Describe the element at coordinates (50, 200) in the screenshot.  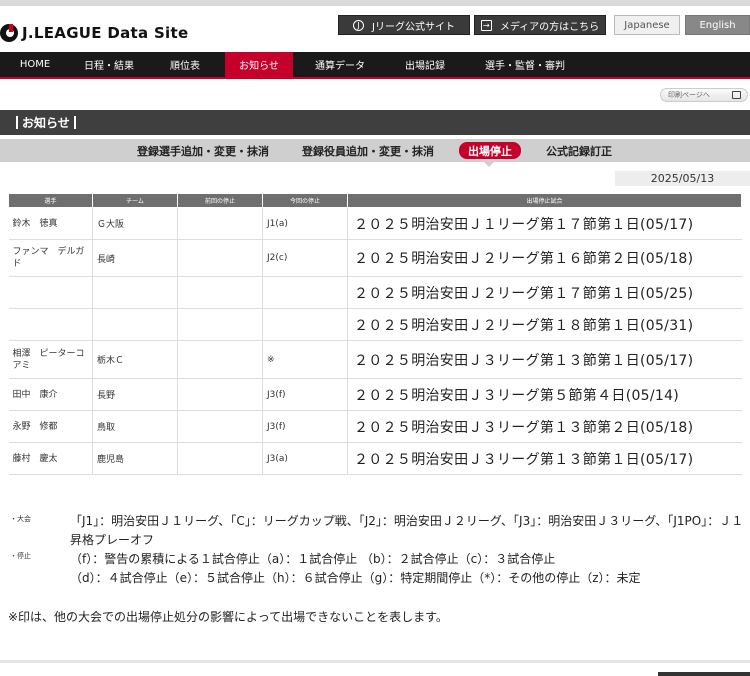
I see `col-player: 選手` at that location.